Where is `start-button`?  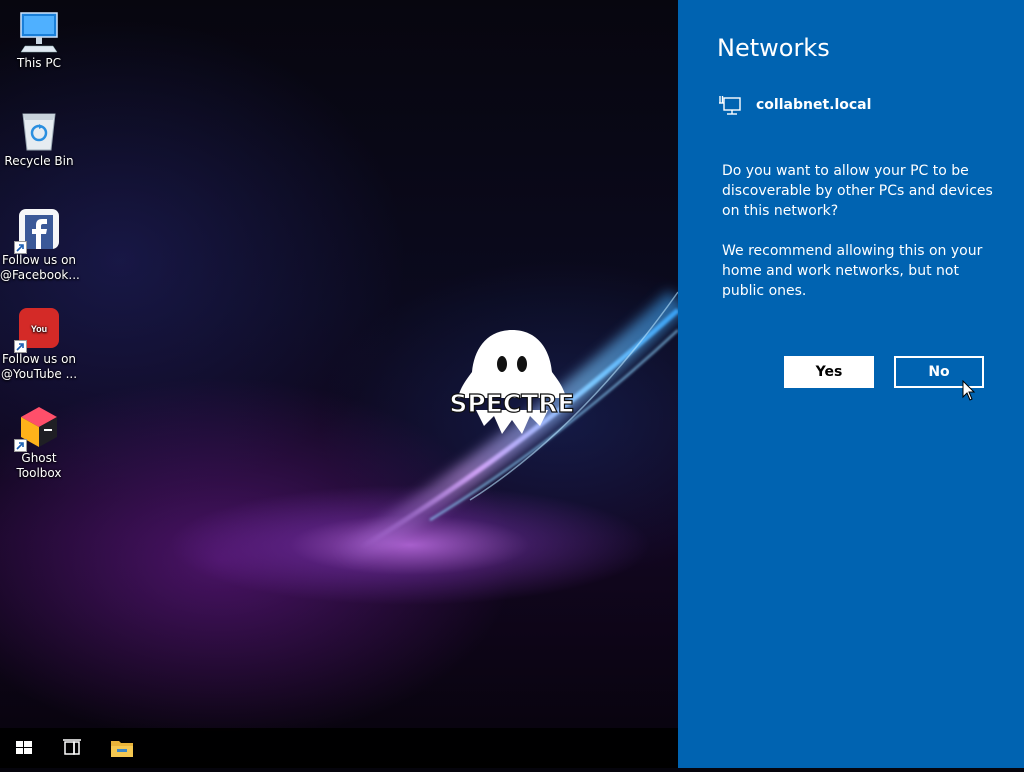
start-button is located at coordinates (24, 748).